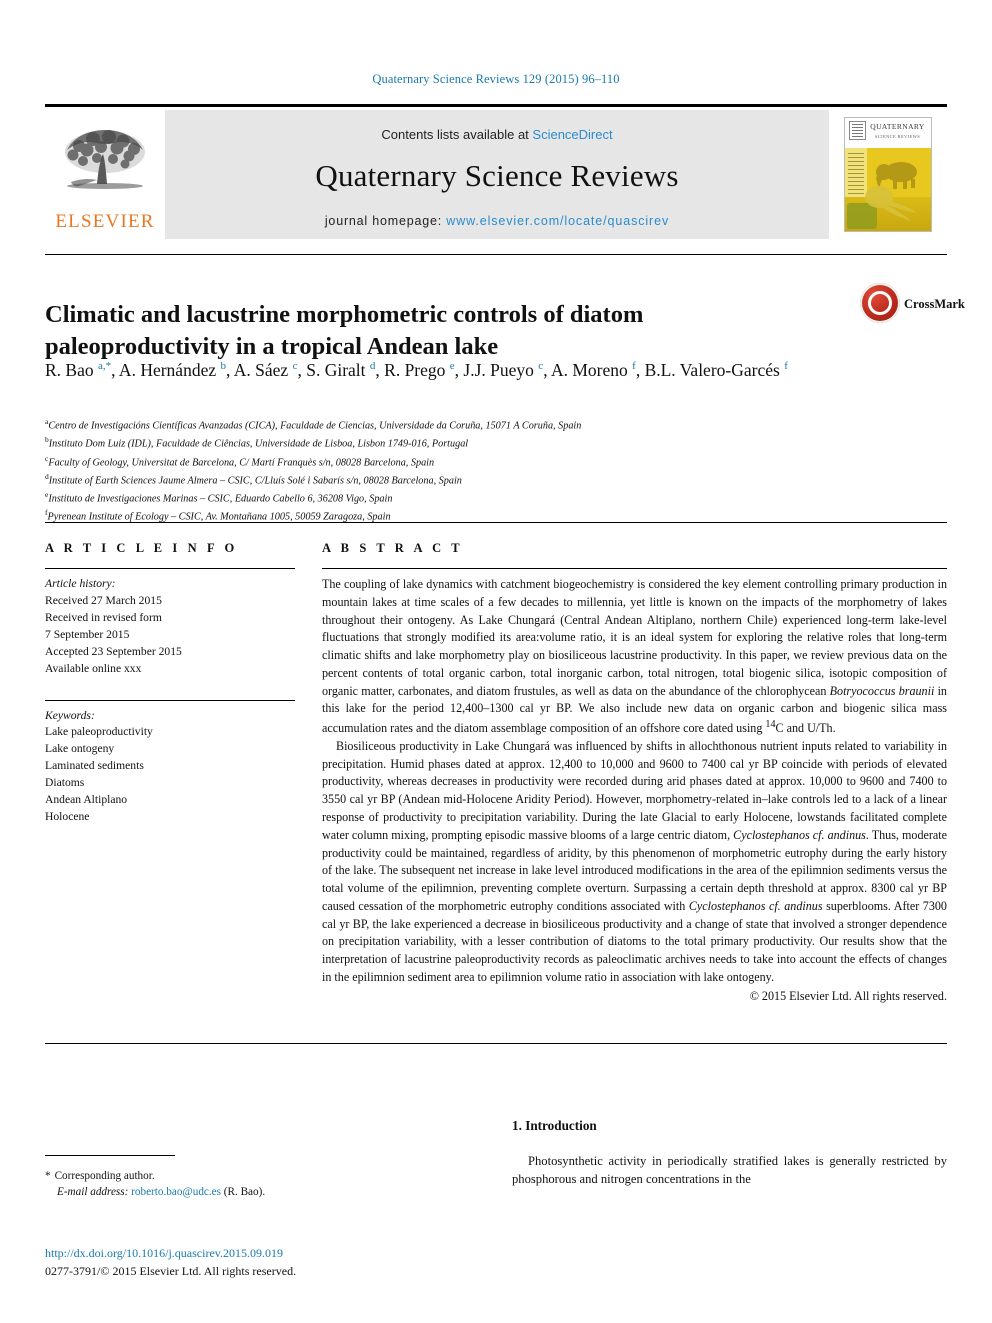 The height and width of the screenshot is (1323, 992). I want to click on footnote-divider, so click(110, 1155).